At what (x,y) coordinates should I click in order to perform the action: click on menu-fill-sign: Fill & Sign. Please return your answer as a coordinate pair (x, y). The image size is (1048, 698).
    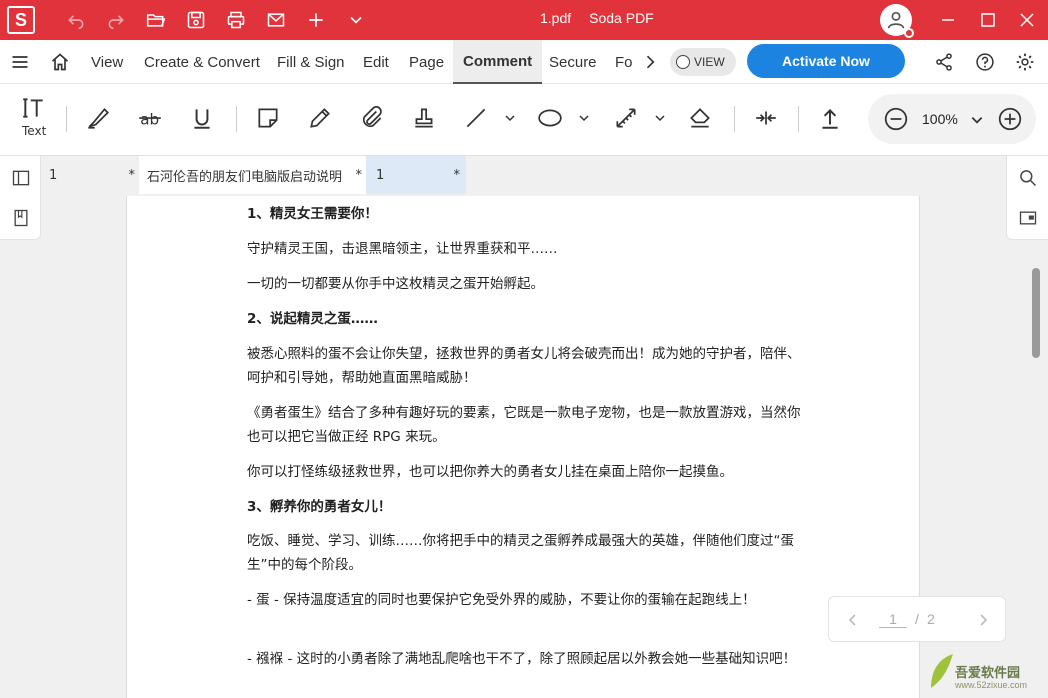
    Looking at the image, I should click on (311, 62).